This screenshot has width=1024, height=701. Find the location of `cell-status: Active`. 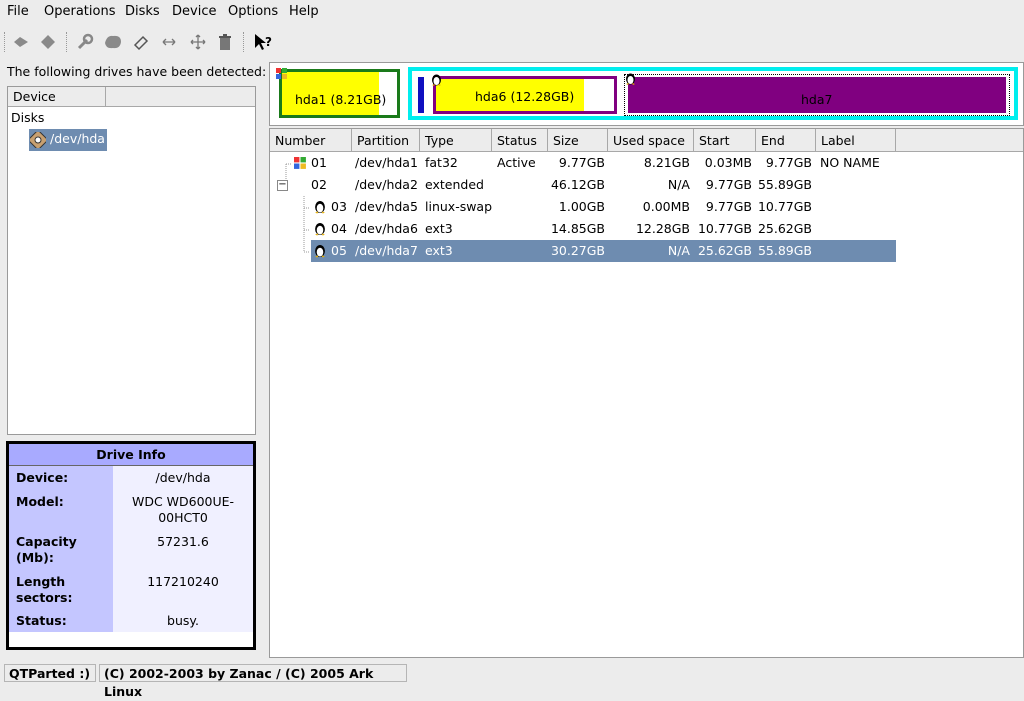

cell-status: Active is located at coordinates (516, 162).